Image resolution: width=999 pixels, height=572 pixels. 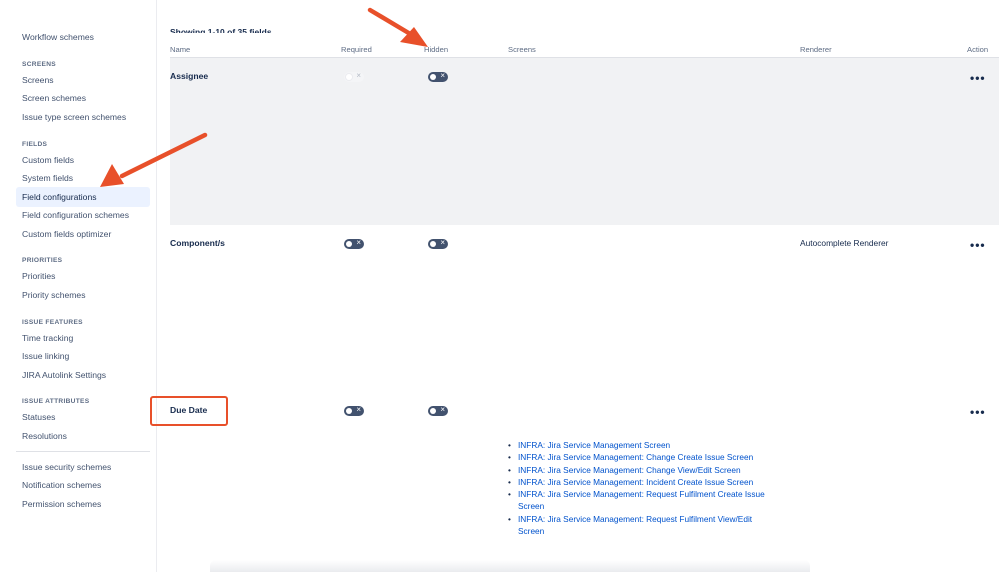 I want to click on sidebar-item-statuses: Statuses, so click(x=83, y=417).